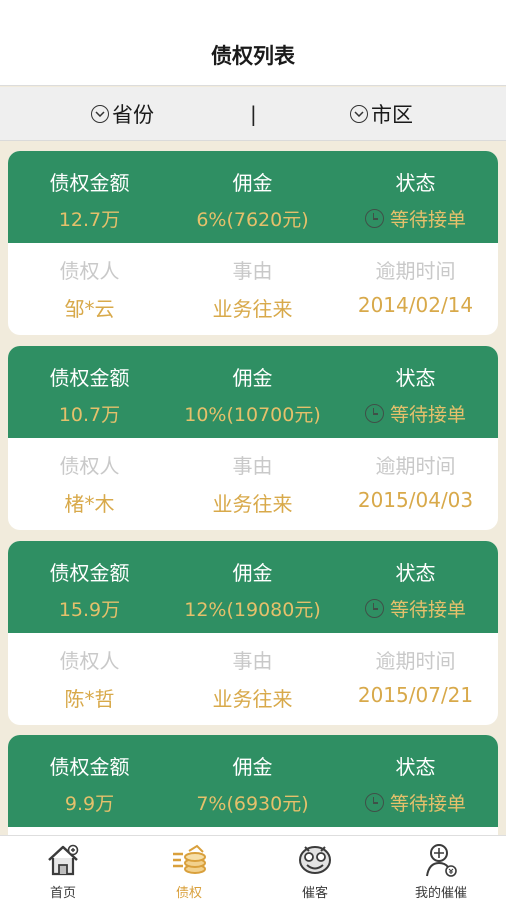 The image size is (506, 900). I want to click on amount-value: 10.7万, so click(89, 415).